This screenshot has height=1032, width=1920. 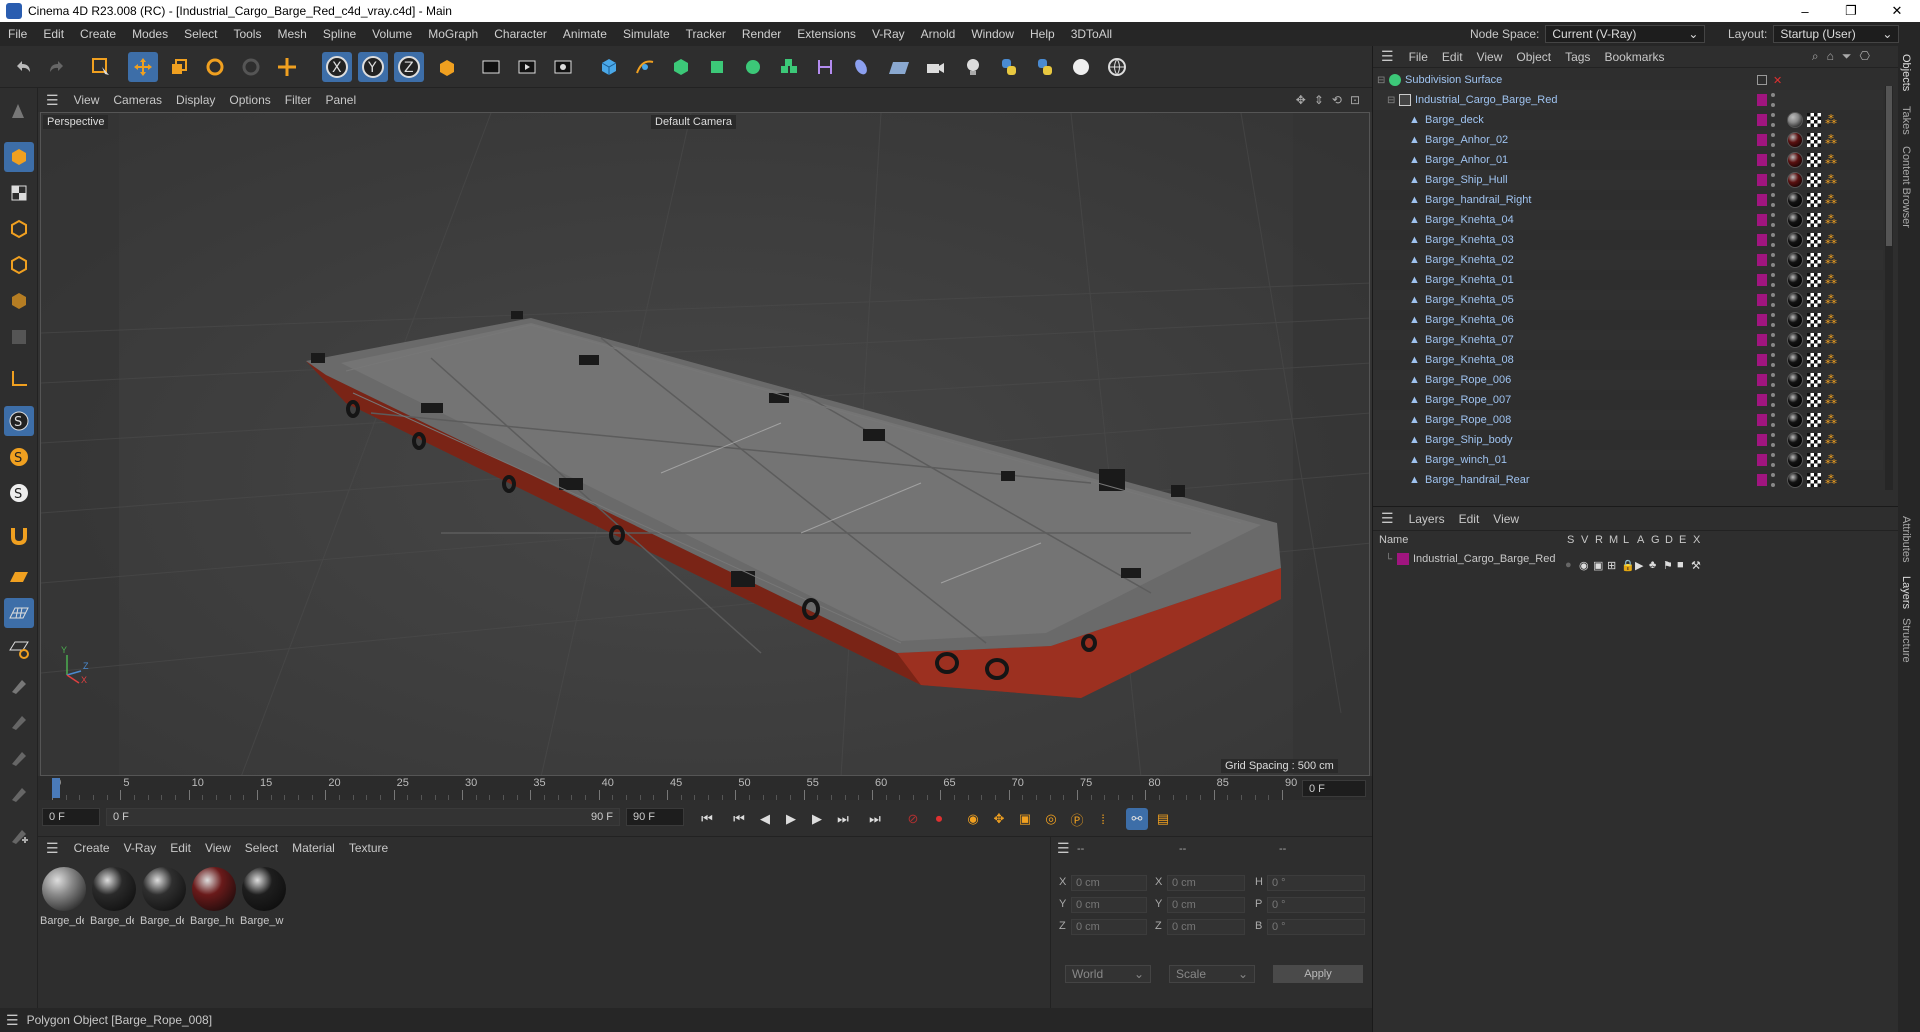 What do you see at coordinates (935, 67) in the screenshot?
I see `camera-button` at bounding box center [935, 67].